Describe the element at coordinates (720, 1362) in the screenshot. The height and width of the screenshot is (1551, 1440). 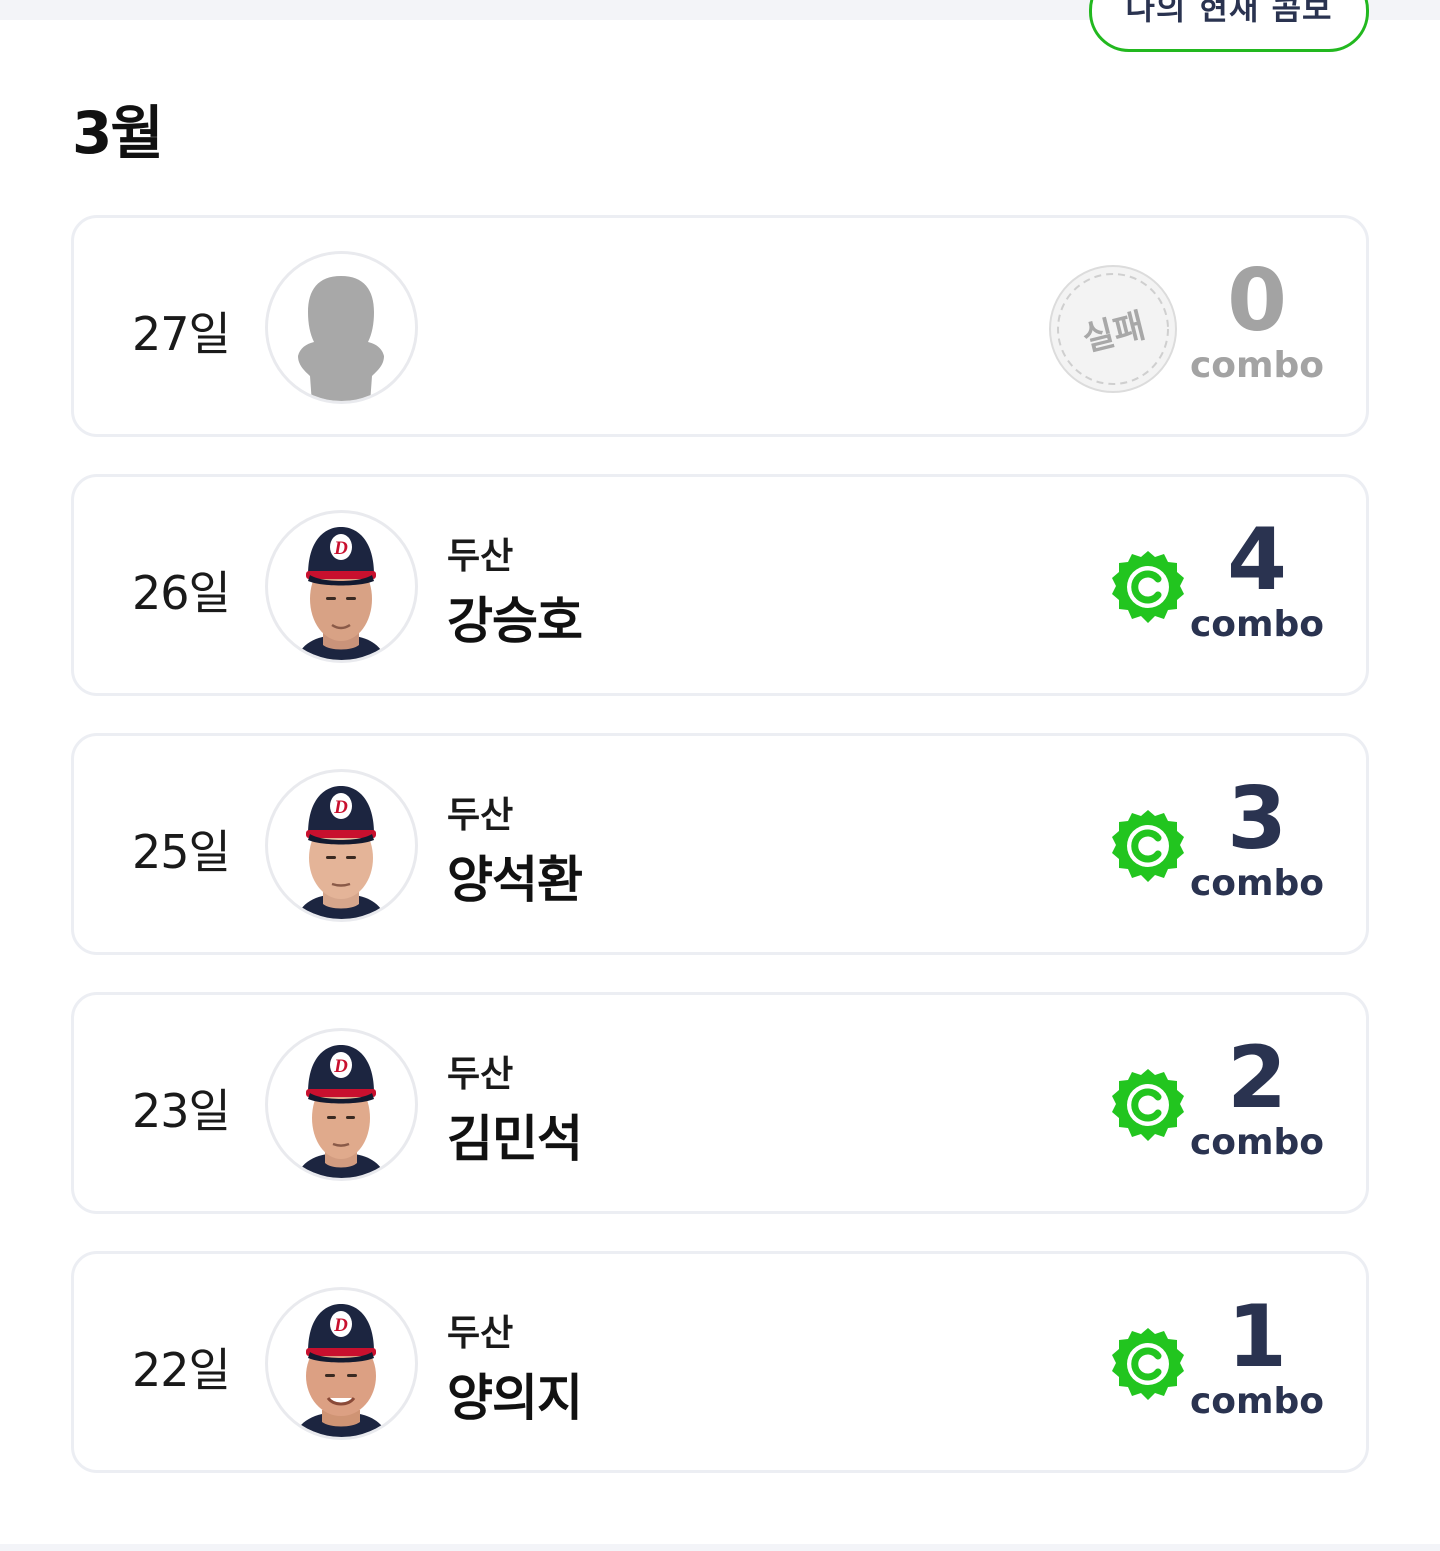
I see `combo-history-card: 22일 D 두산 양의지 1 combo` at that location.